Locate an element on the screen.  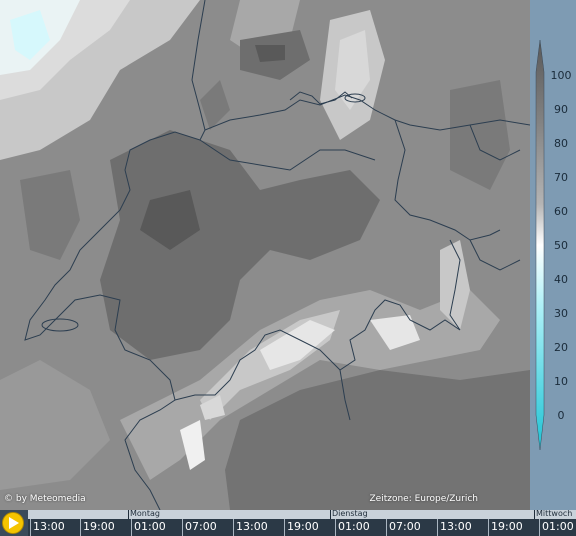
legend-label-40: 40 is located at coordinates (561, 279).